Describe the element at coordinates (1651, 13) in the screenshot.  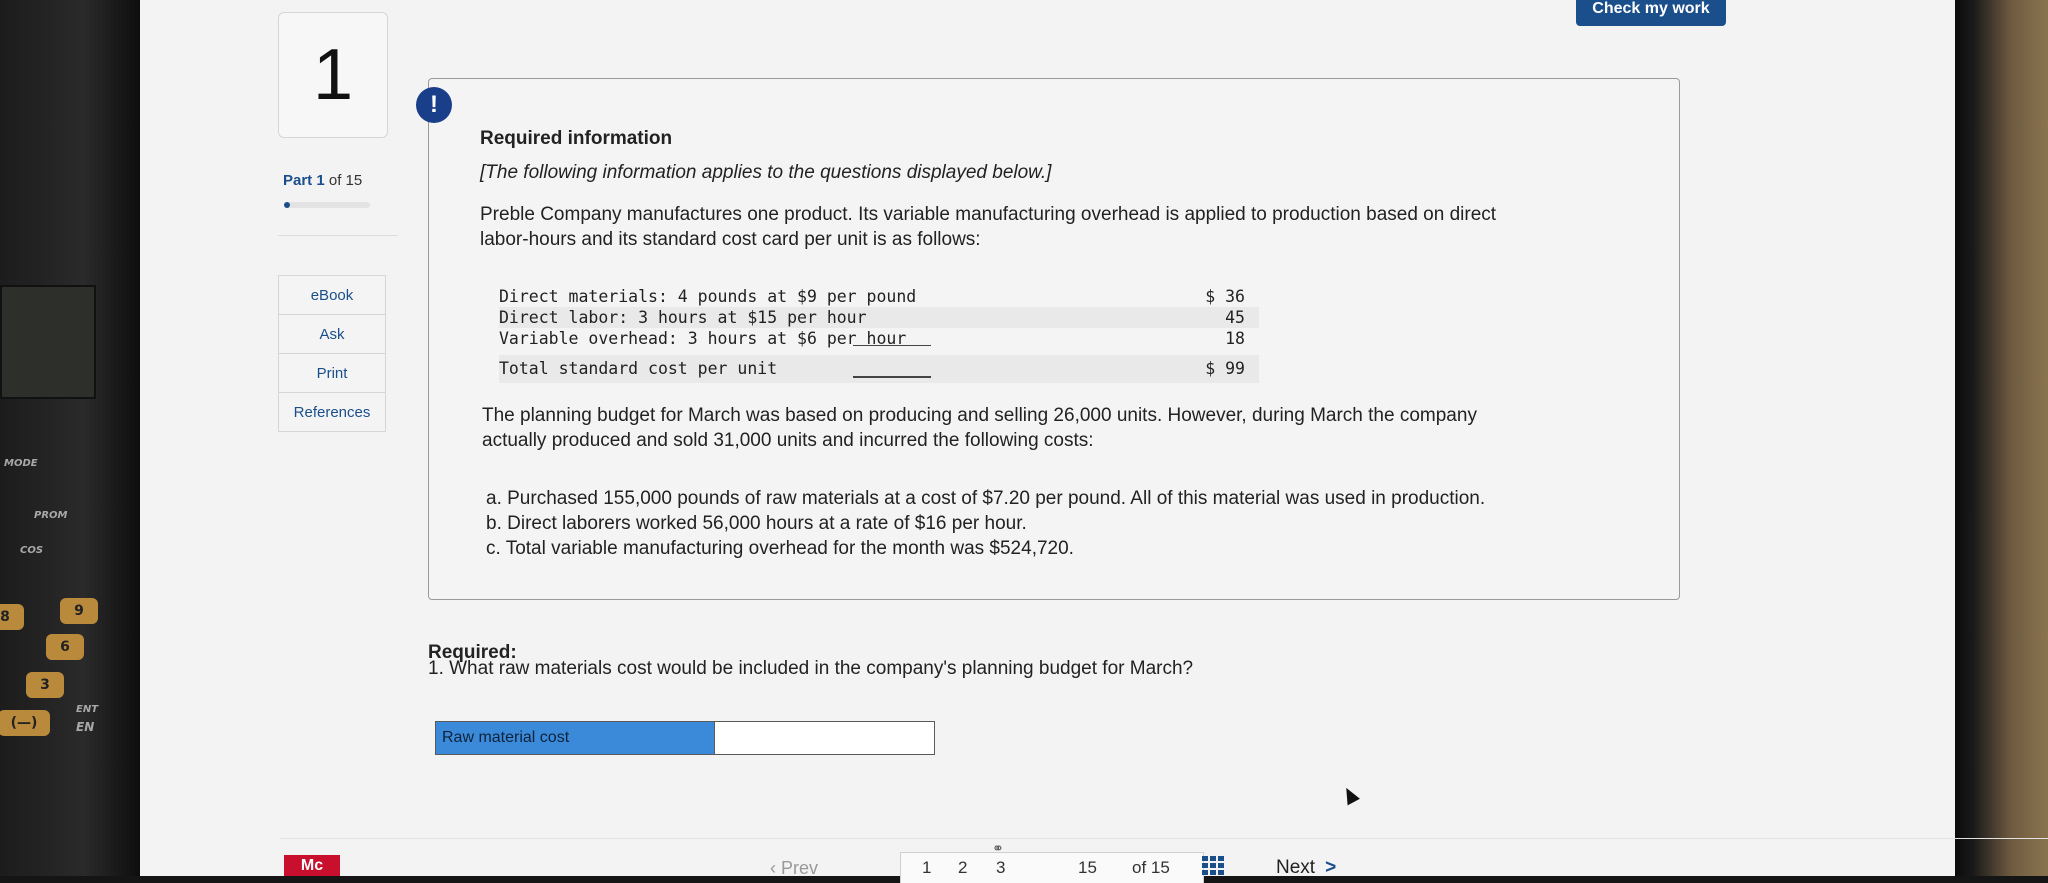
I see `check-my-work-button: Check my work` at that location.